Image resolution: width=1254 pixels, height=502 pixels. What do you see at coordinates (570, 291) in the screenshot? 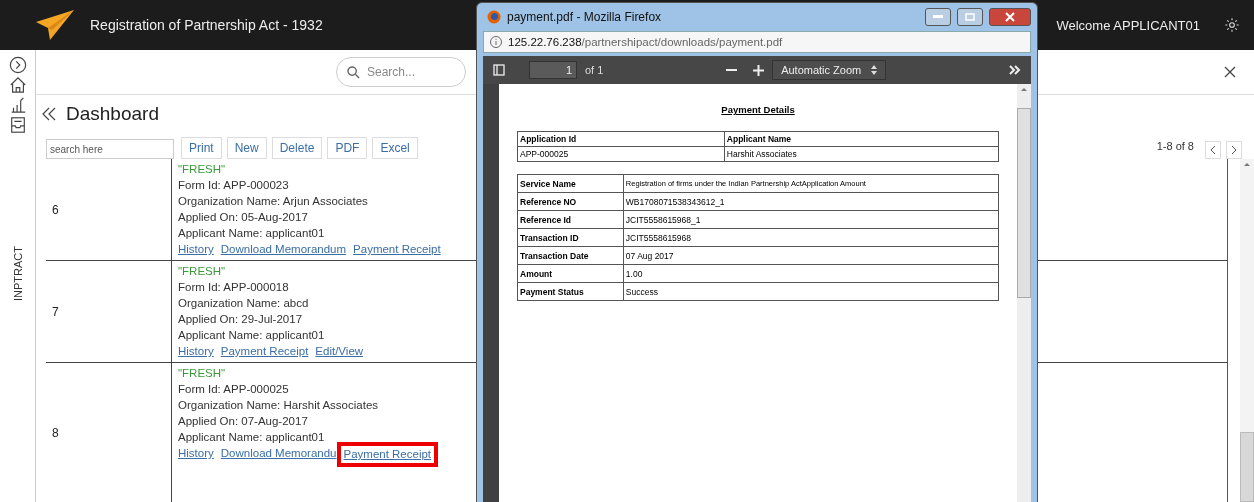
I see `field-label: Payment Status` at bounding box center [570, 291].